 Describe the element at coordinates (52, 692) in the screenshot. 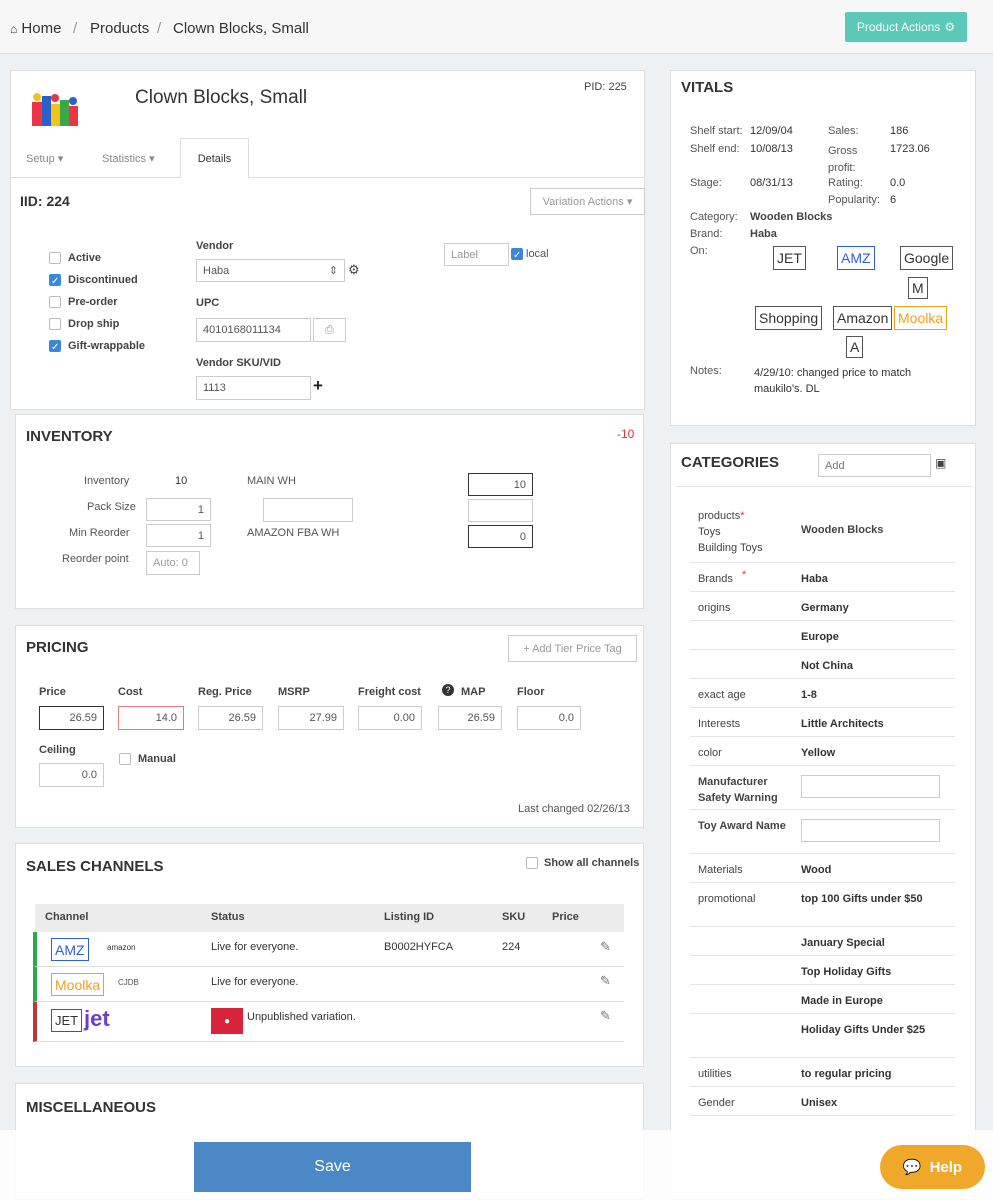

I see `price-label: Price` at that location.